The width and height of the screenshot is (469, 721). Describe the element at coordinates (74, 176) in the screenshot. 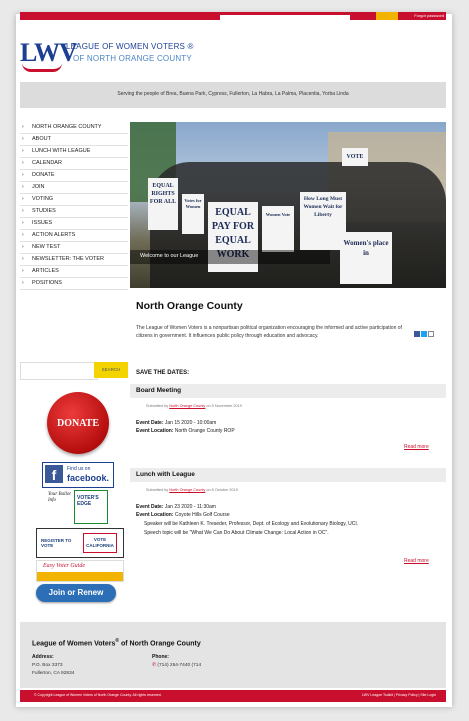

I see `sidebar-item: › DONATE` at that location.